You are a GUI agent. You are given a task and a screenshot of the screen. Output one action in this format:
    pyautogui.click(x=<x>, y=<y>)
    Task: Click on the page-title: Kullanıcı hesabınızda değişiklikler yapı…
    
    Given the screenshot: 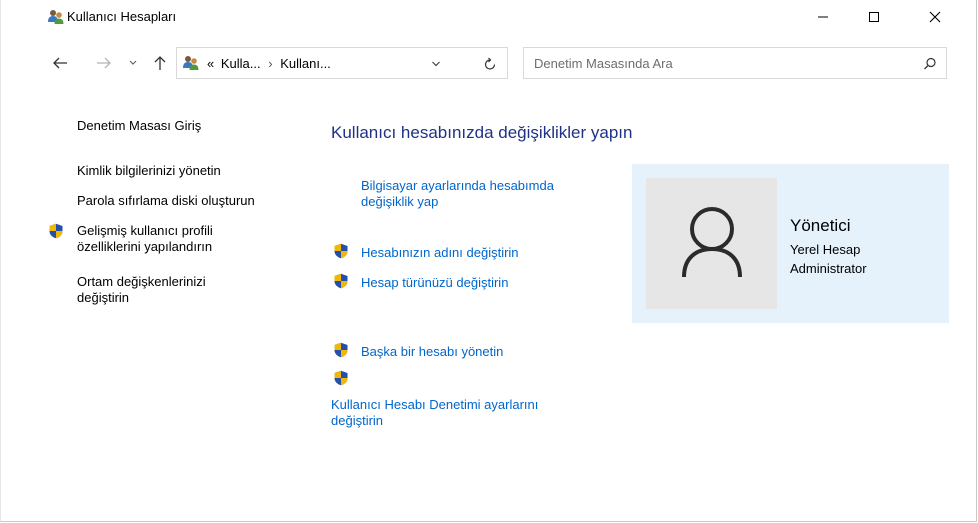 What is the action you would take?
    pyautogui.click(x=482, y=132)
    